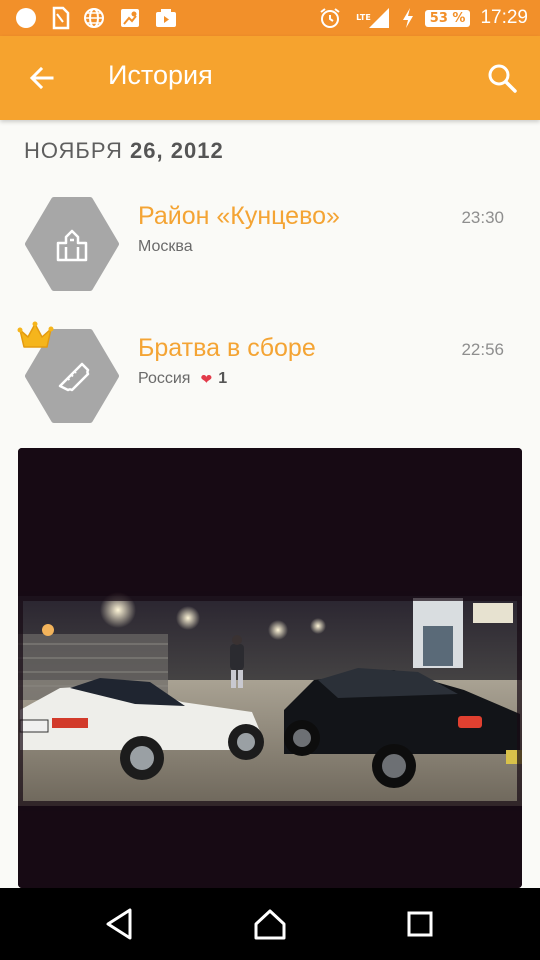 Image resolution: width=540 pixels, height=960 pixels. I want to click on dot-icon, so click(26, 18).